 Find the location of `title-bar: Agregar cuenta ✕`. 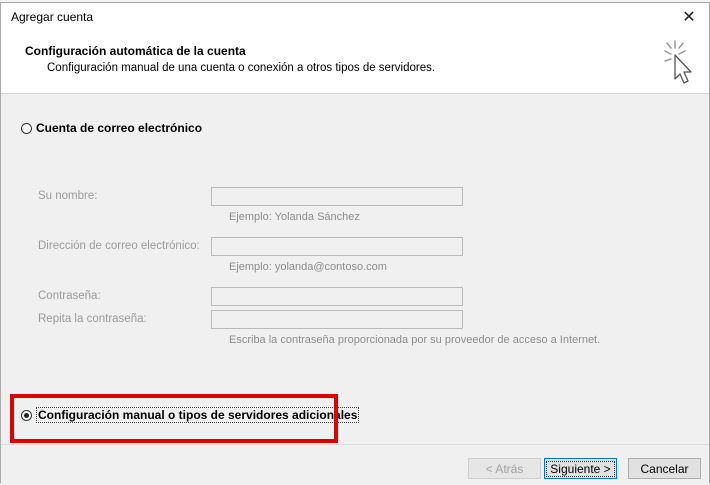

title-bar: Agregar cuenta ✕ is located at coordinates (355, 17).